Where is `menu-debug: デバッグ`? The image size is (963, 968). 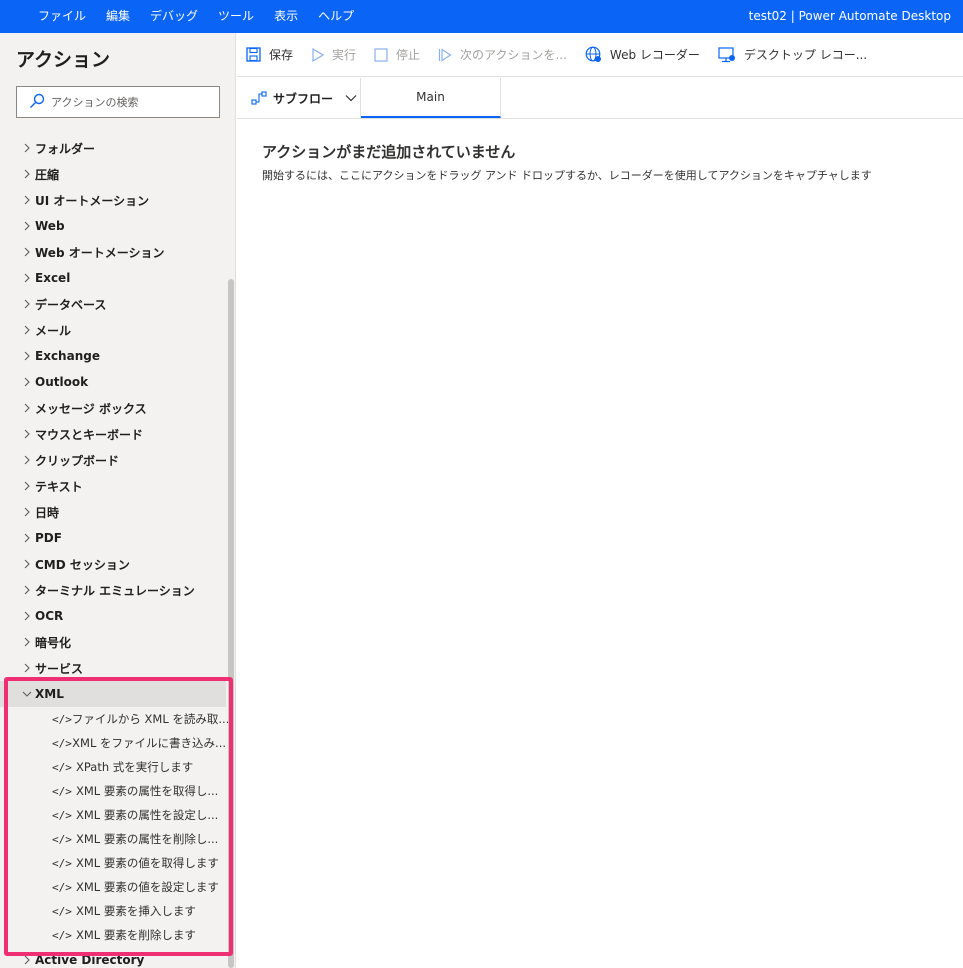
menu-debug: デバッグ is located at coordinates (174, 16).